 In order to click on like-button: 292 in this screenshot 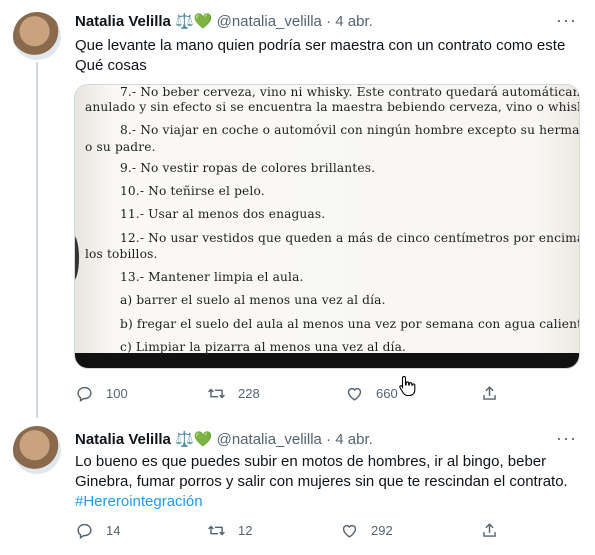, I will do `click(366, 530)`.